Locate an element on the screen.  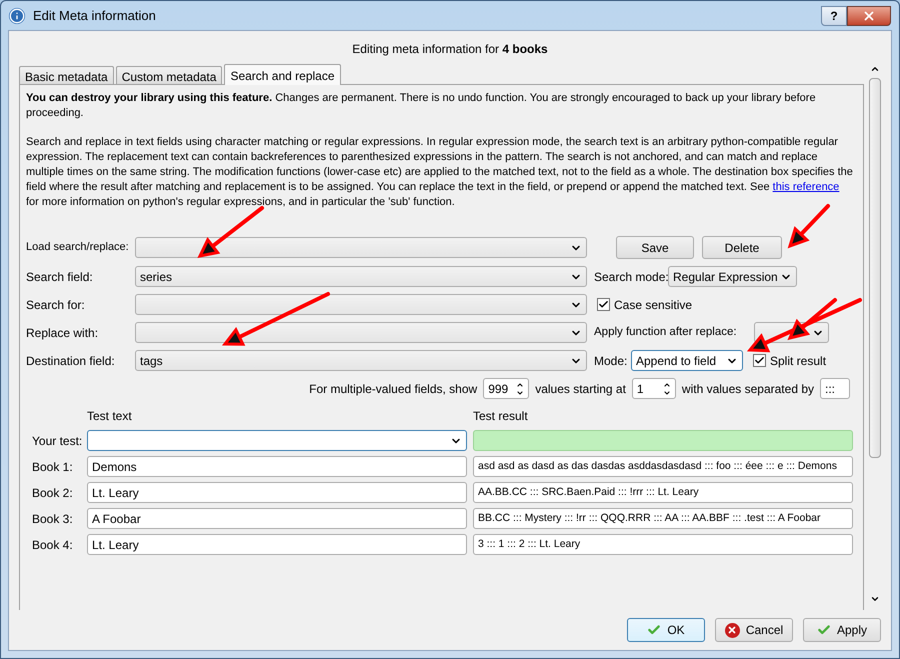
field-label: Apply function after replace: is located at coordinates (666, 332).